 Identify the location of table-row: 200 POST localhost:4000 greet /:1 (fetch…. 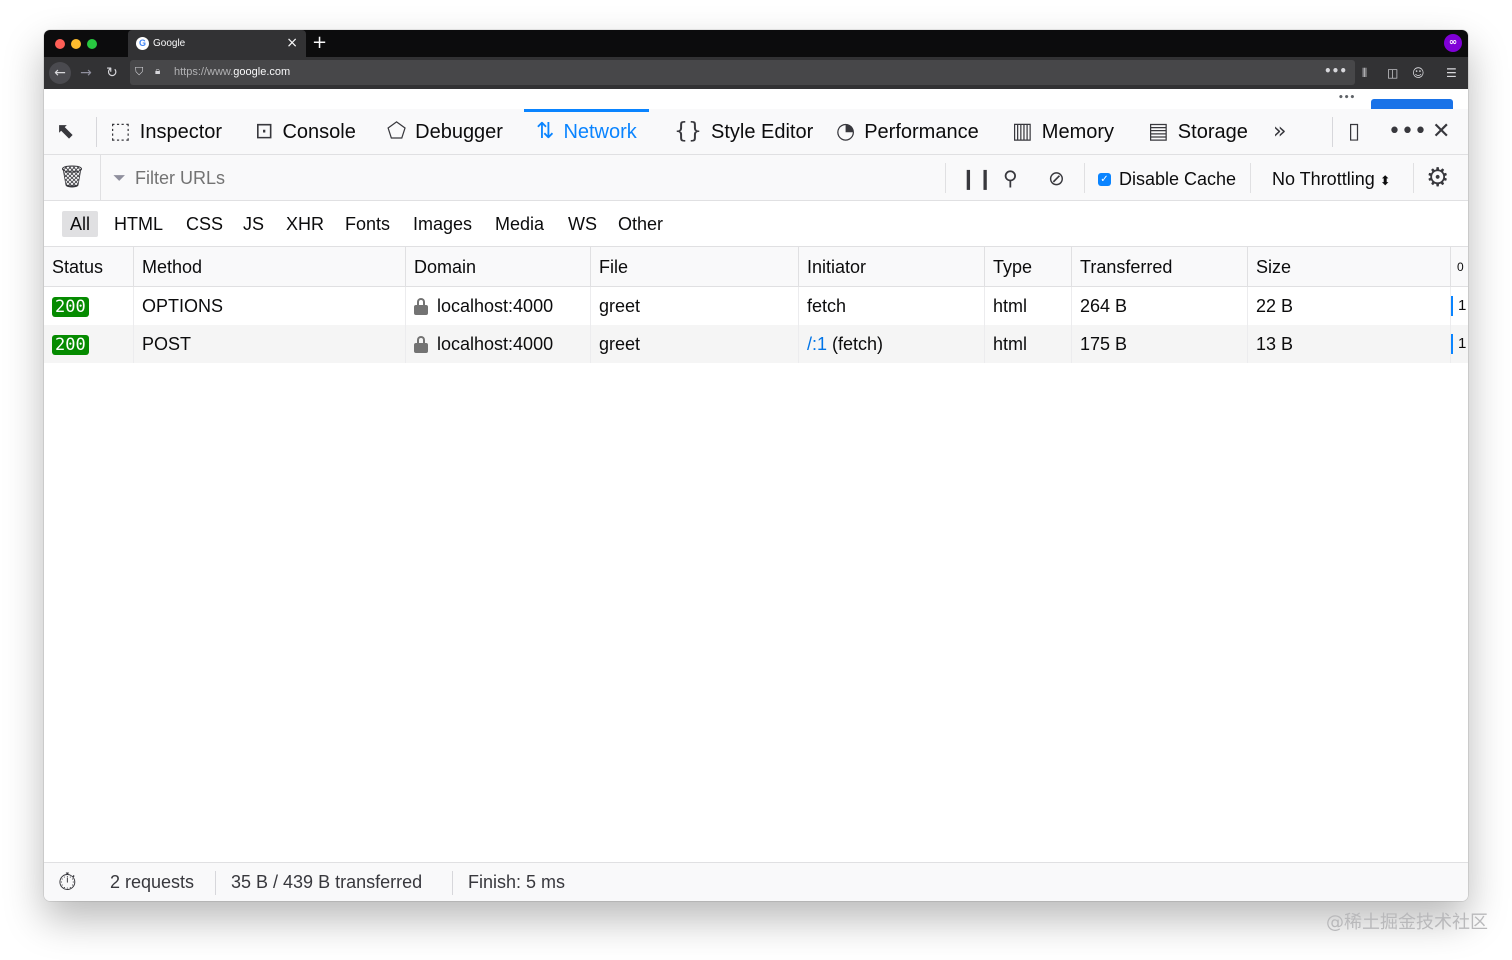
(756, 344).